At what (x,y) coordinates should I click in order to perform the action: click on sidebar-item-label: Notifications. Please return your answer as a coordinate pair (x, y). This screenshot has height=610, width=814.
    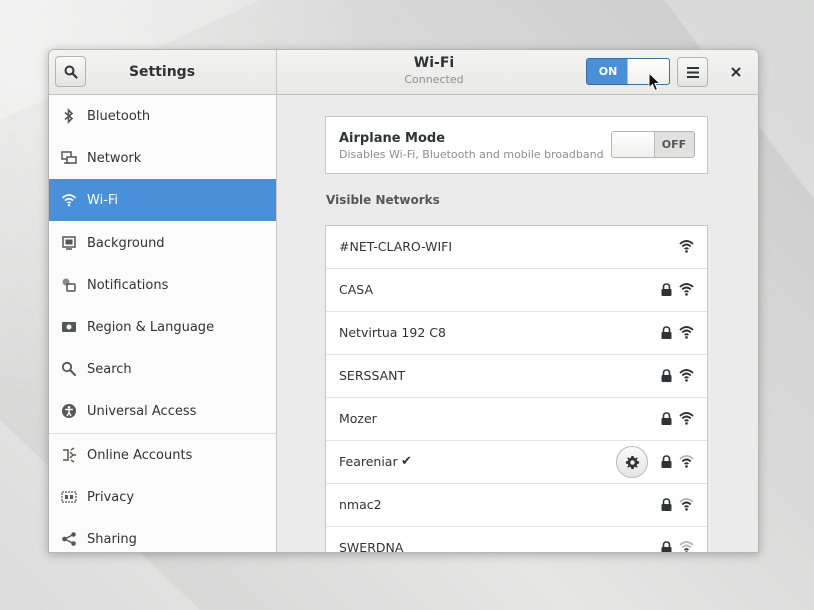
    Looking at the image, I should click on (128, 285).